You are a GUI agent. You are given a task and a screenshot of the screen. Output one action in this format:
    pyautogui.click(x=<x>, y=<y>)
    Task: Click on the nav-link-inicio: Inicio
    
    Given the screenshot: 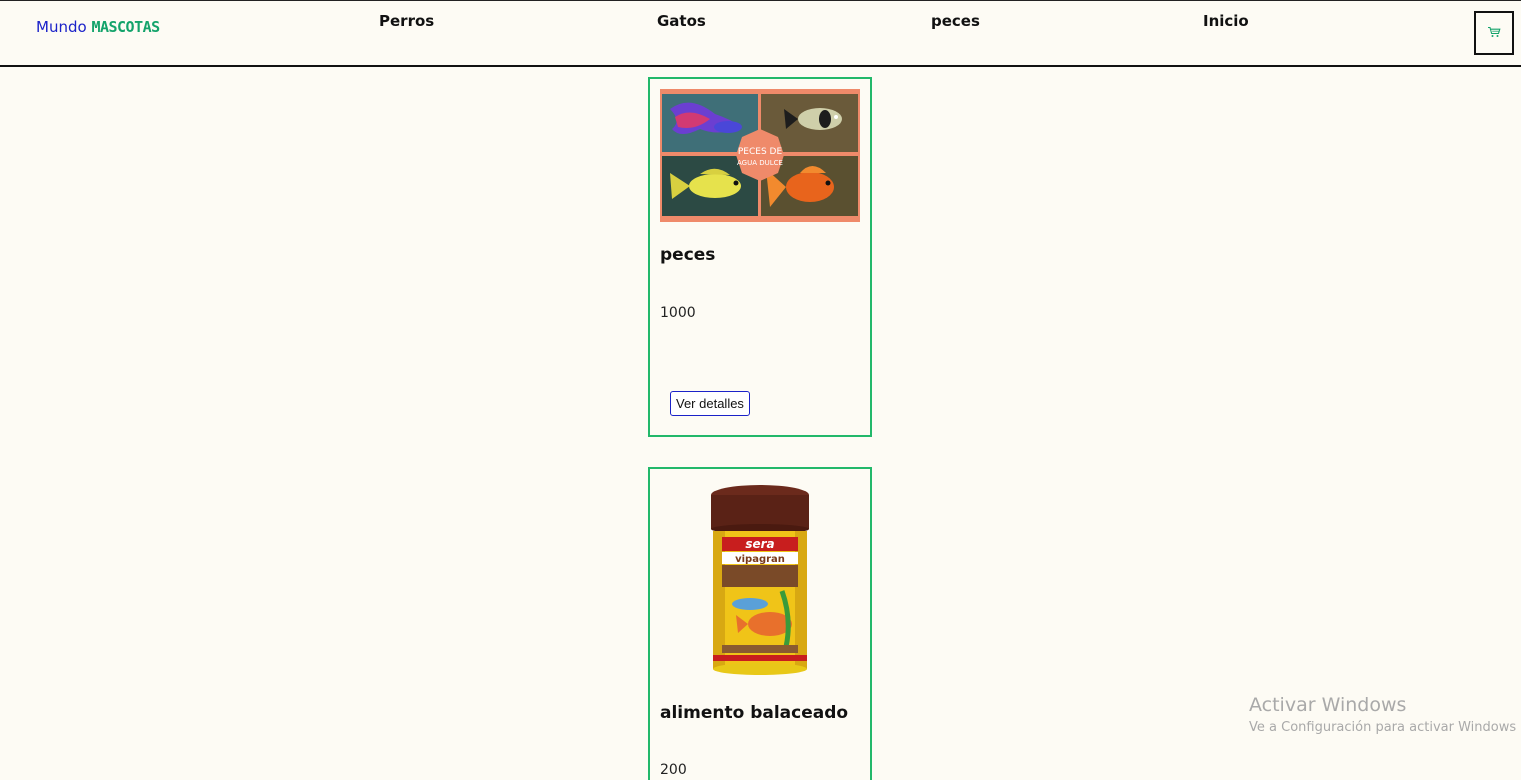 What is the action you would take?
    pyautogui.click(x=1226, y=21)
    